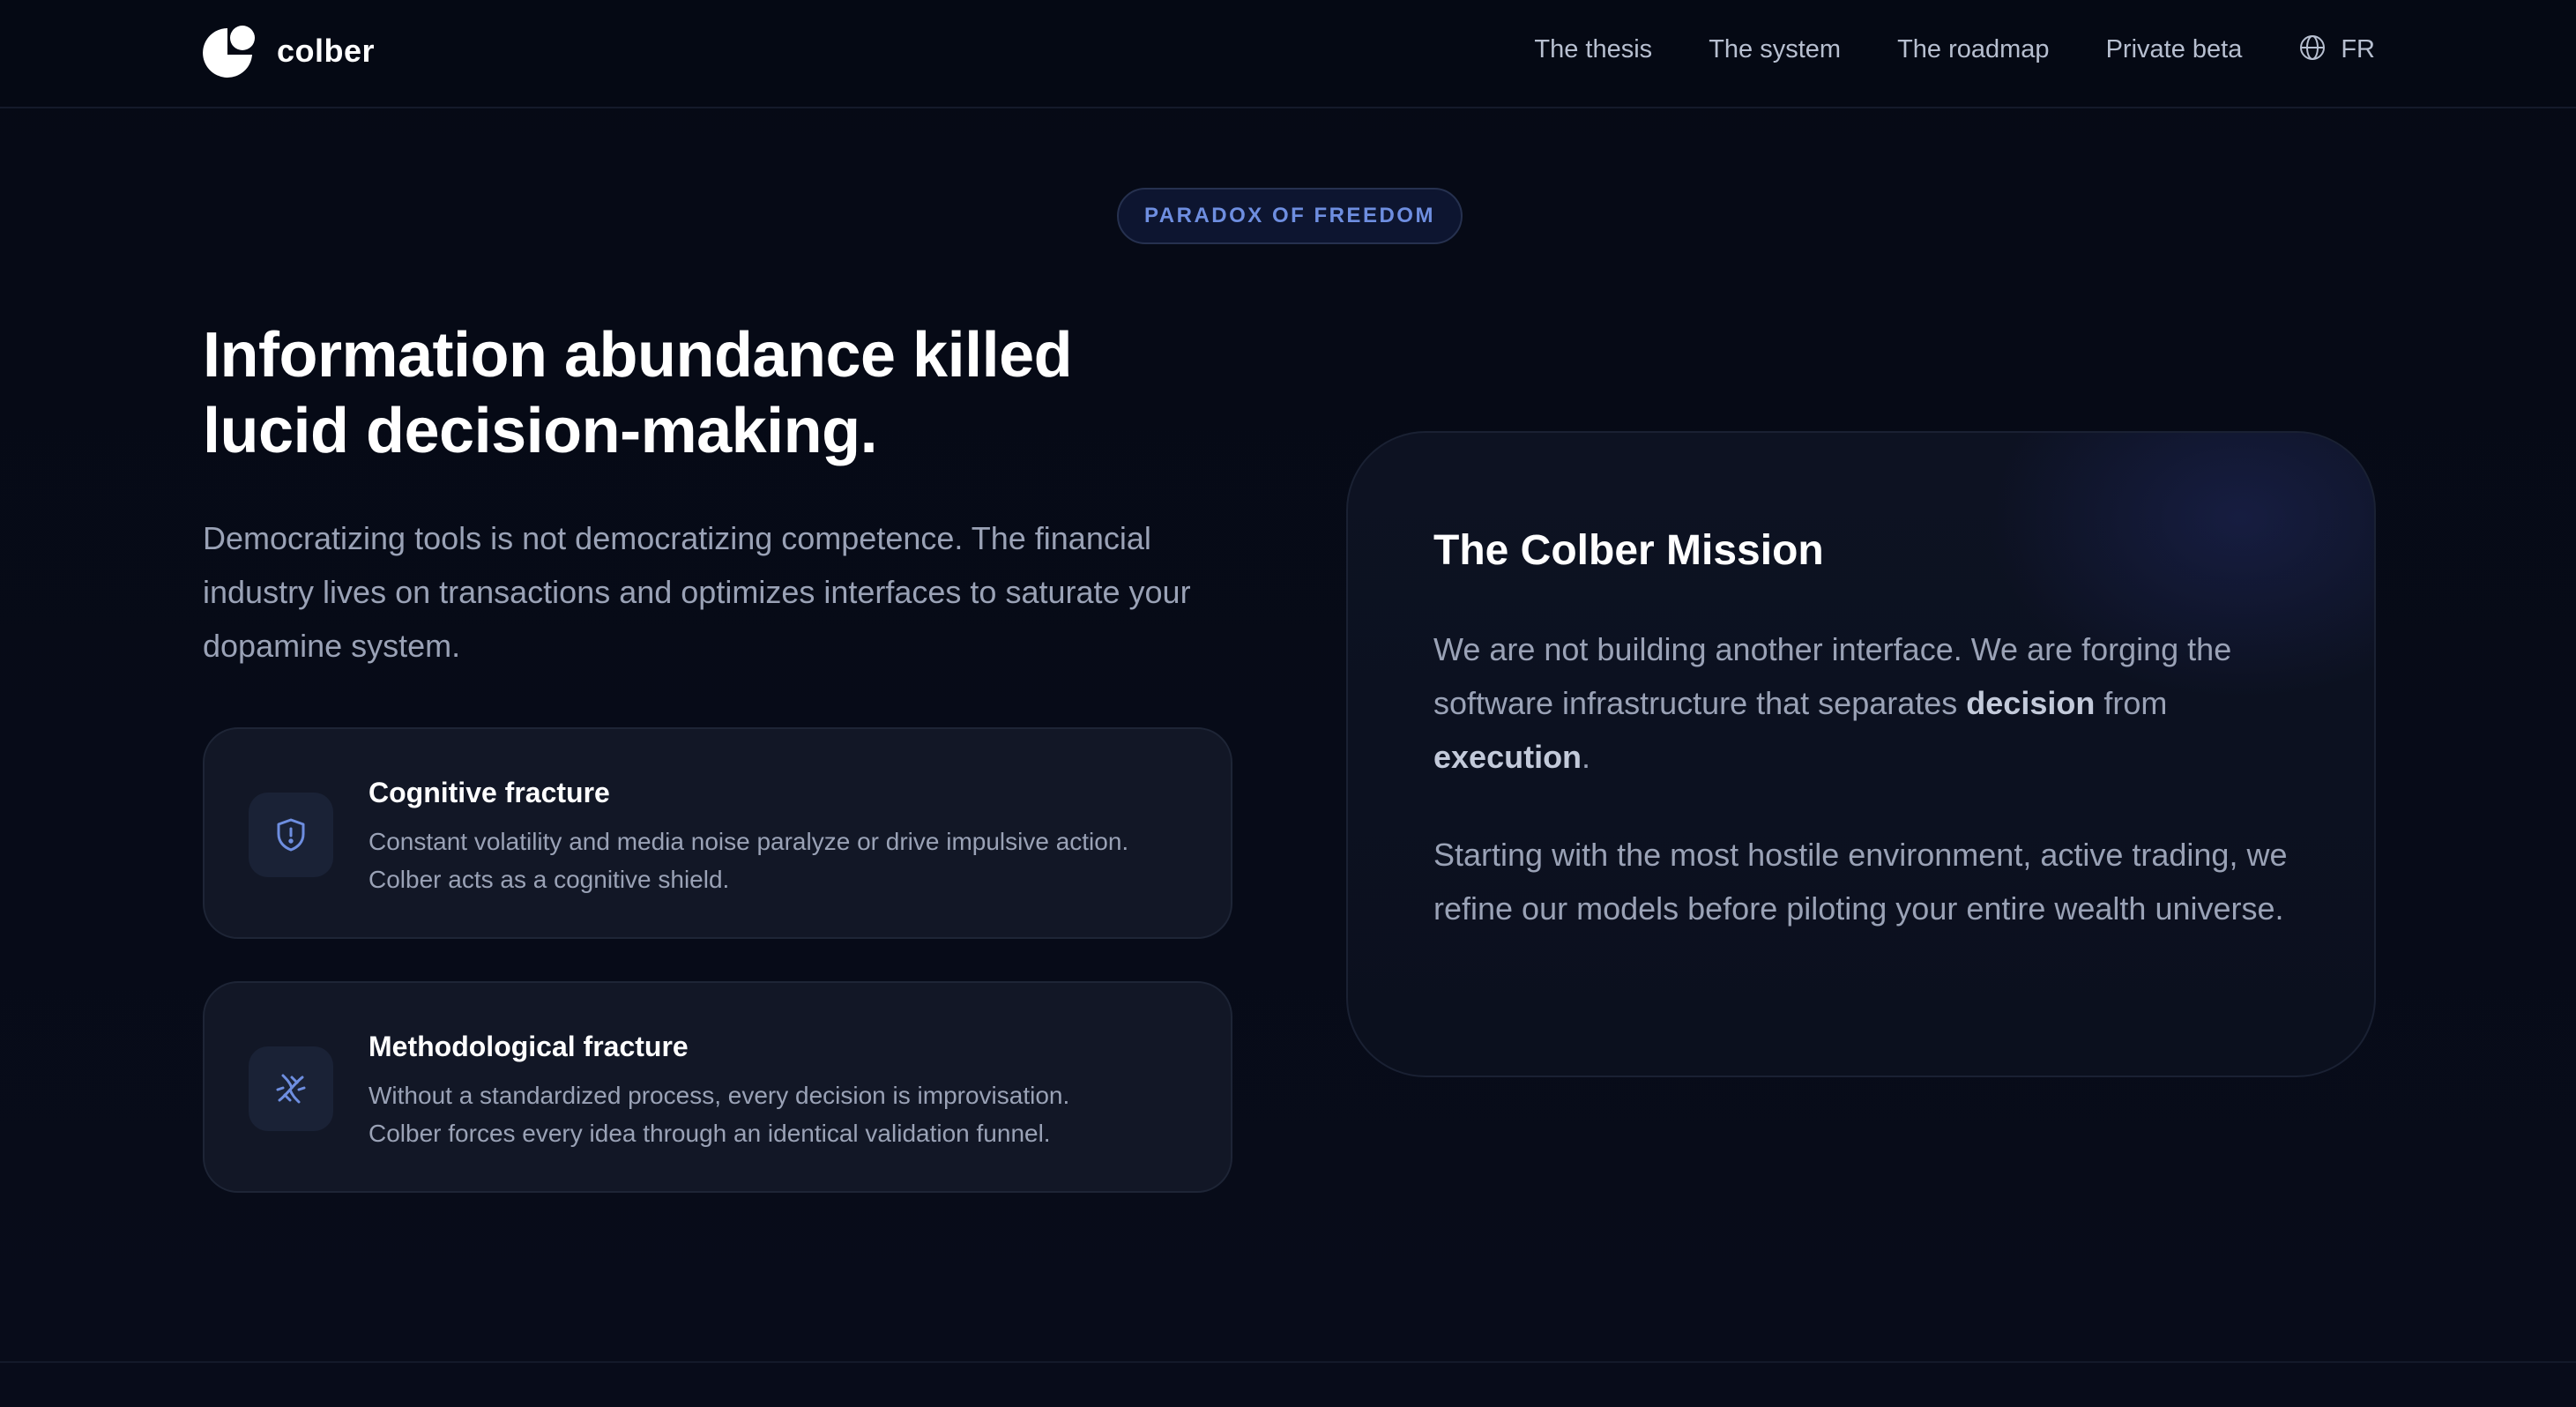  What do you see at coordinates (2175, 49) in the screenshot?
I see `nav-link-private-beta: Private beta` at bounding box center [2175, 49].